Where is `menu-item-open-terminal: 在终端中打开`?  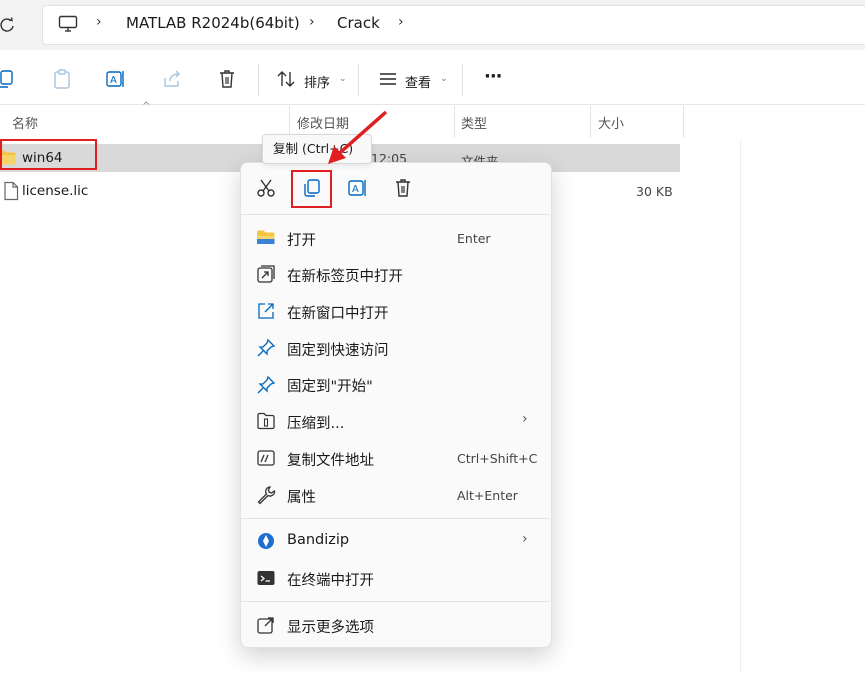
menu-item-open-terminal: 在终端中打开 is located at coordinates (330, 579).